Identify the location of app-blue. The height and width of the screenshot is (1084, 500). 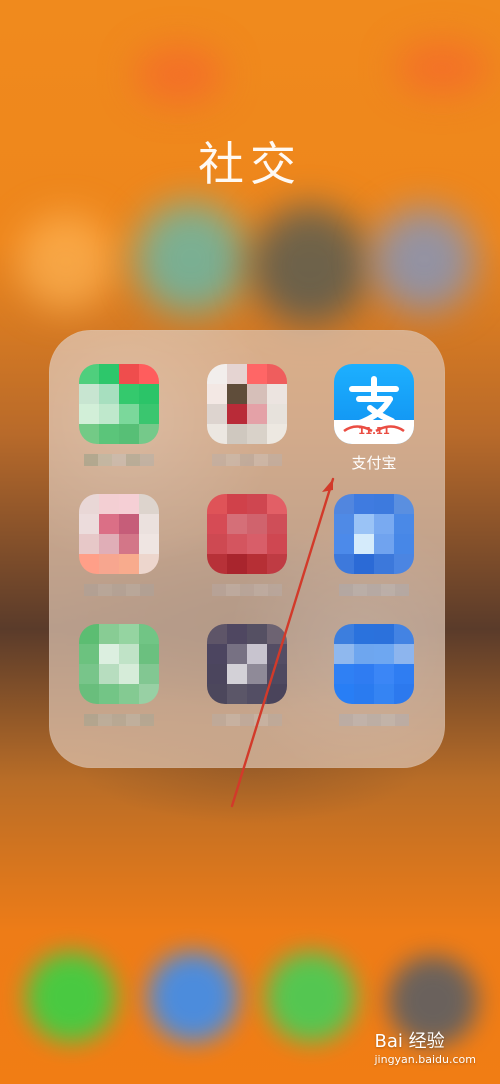
(374, 549).